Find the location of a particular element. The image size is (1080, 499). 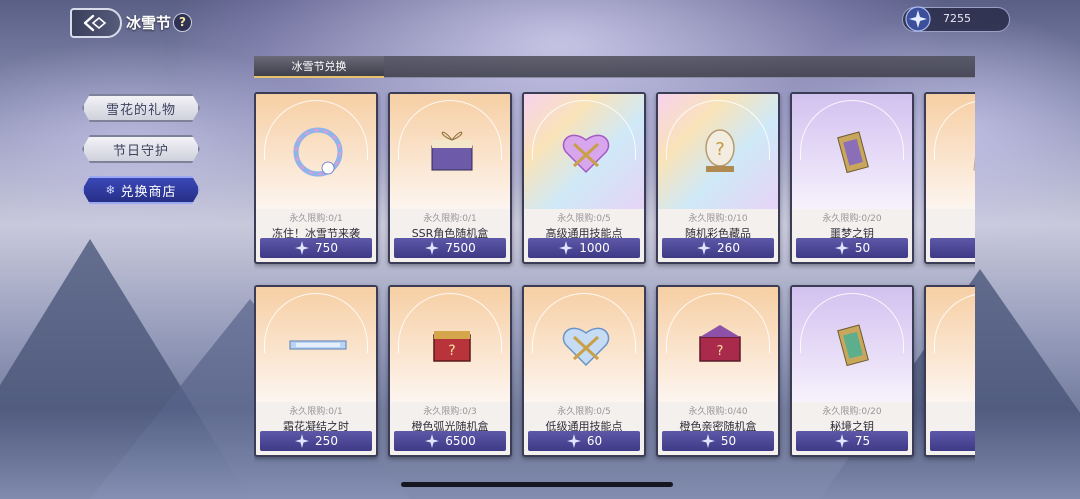

tab-label: 冰雪节兑换 is located at coordinates (319, 66).